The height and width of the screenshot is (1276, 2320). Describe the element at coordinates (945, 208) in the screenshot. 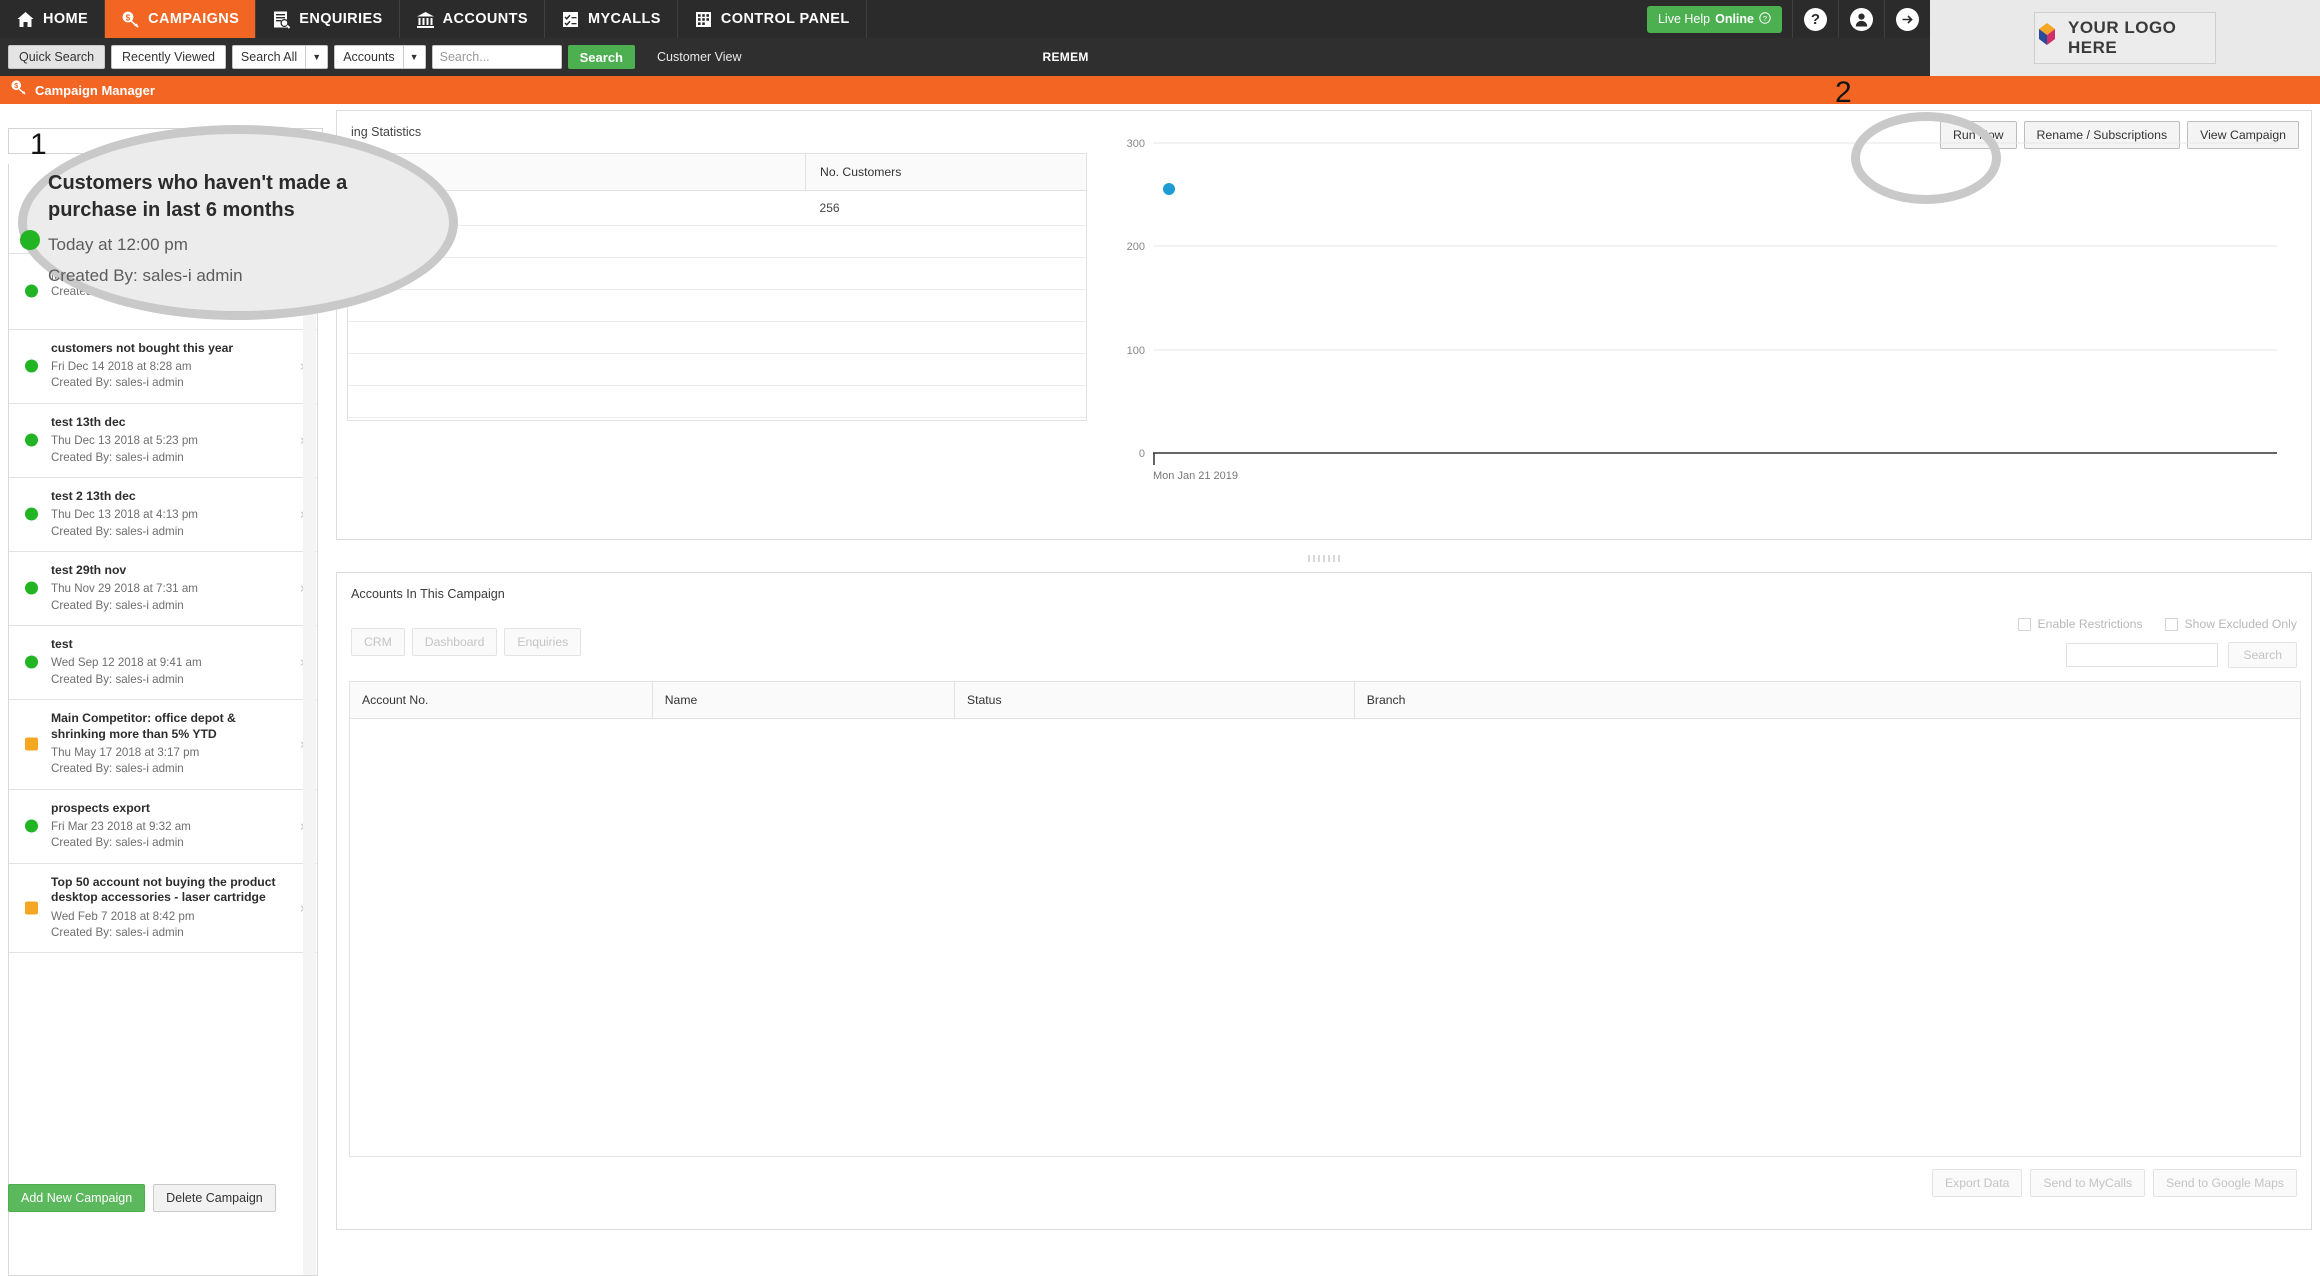

I see `cell-customers: 256` at that location.